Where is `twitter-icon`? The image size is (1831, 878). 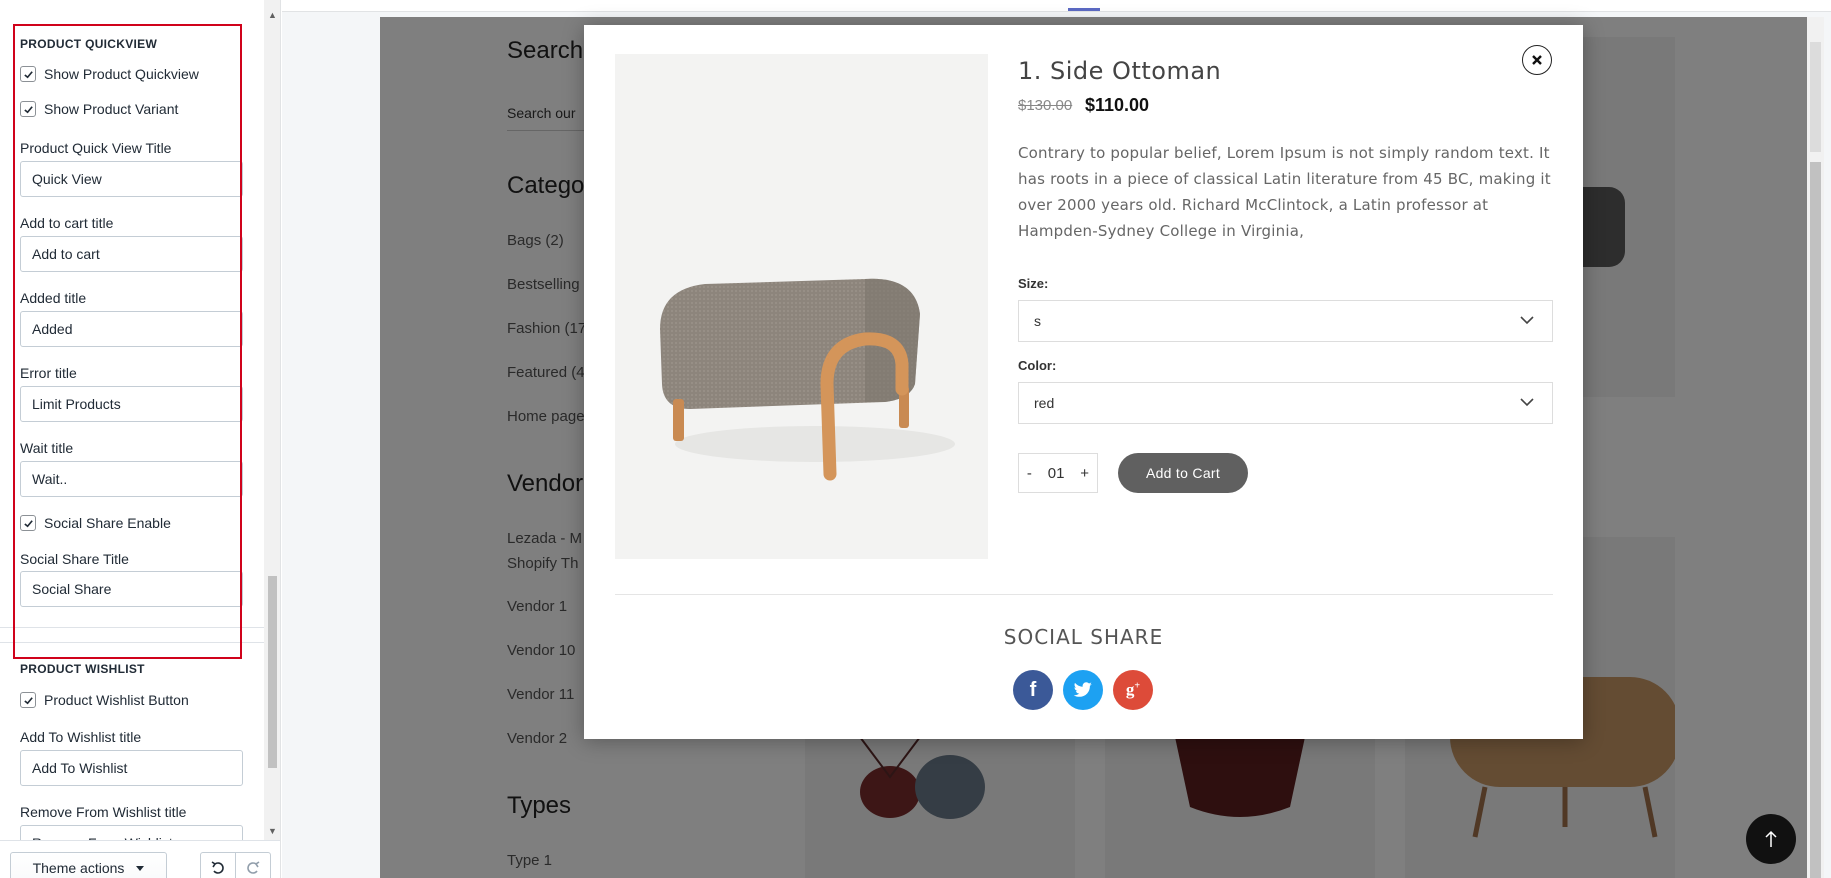
twitter-icon is located at coordinates (1082, 689).